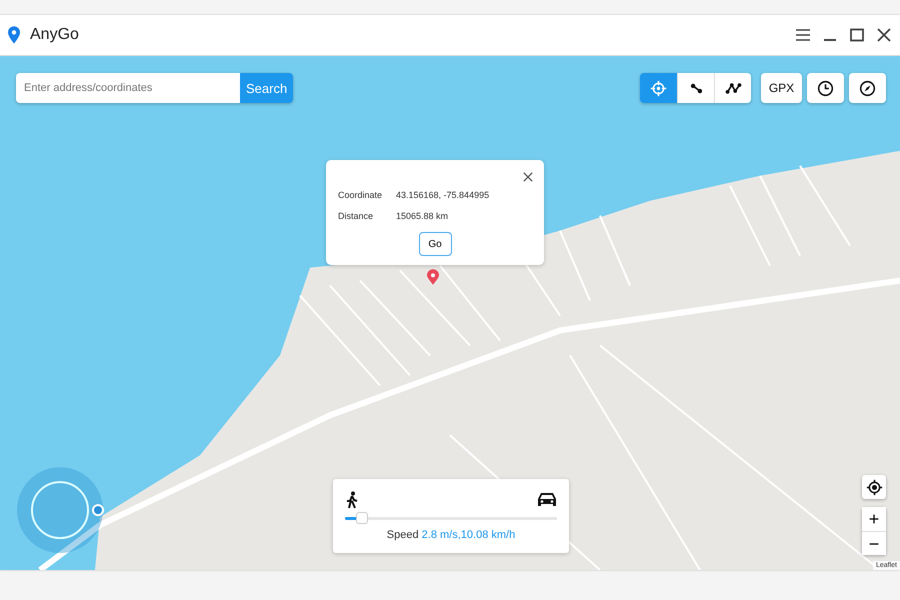 This screenshot has height=600, width=900. I want to click on clock-icon, so click(825, 88).